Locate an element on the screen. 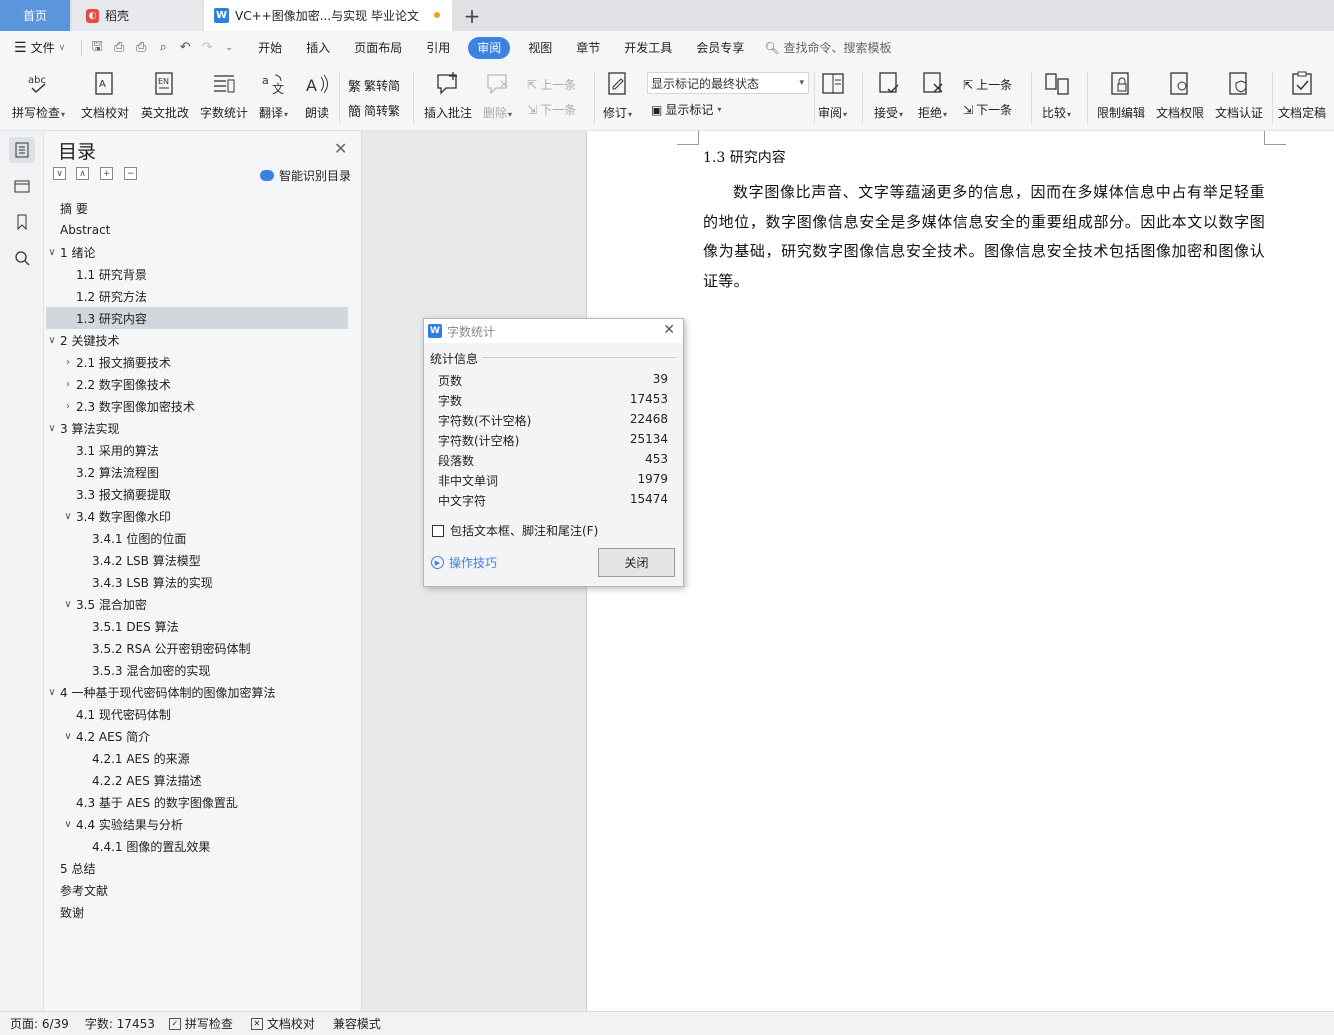 The width and height of the screenshot is (1334, 1035). file-menu: ☰ 文件 ∨ is located at coordinates (38, 48).